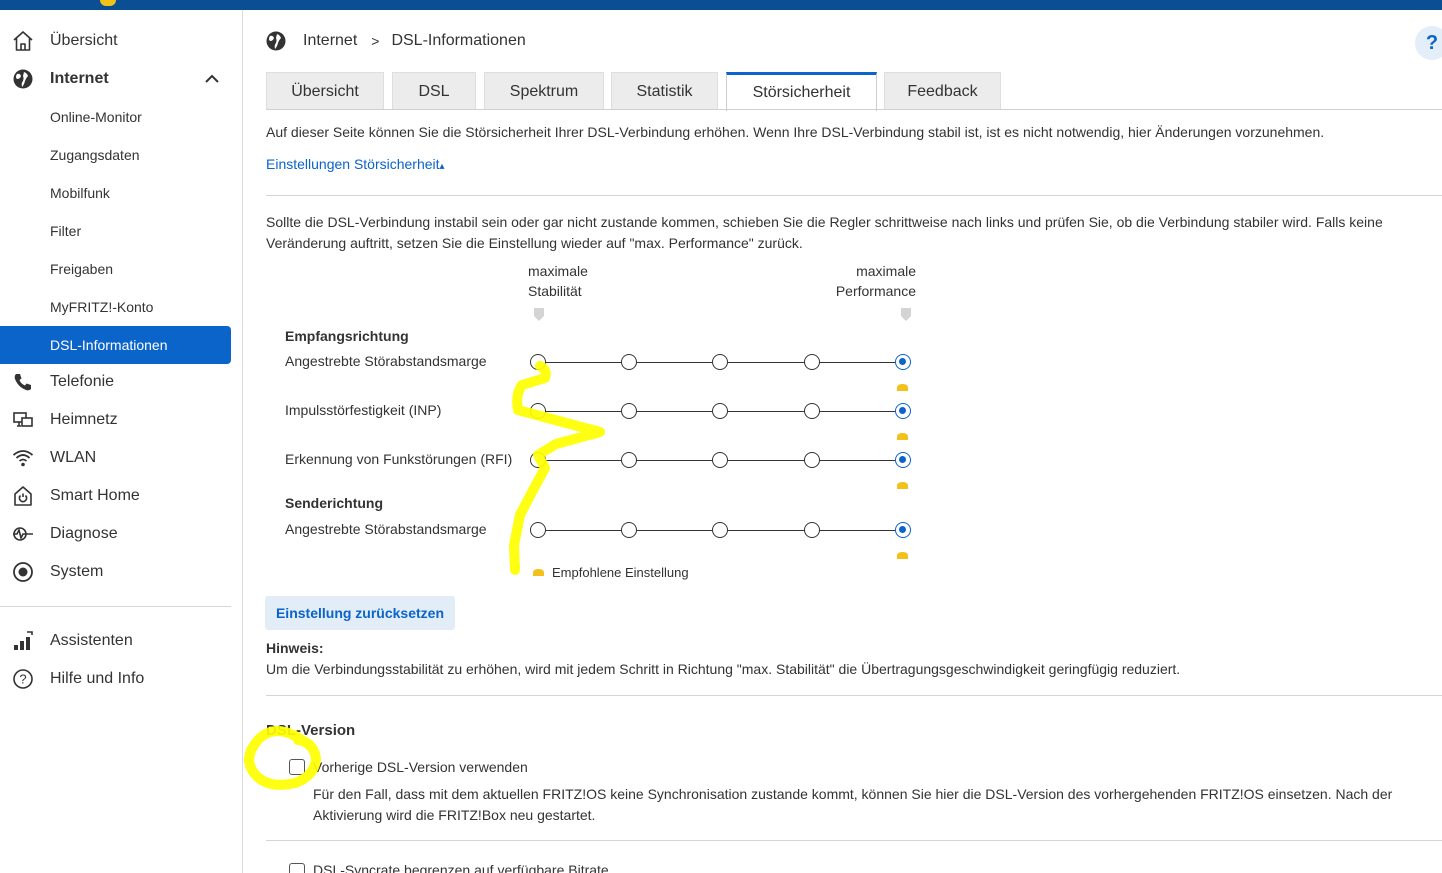 The width and height of the screenshot is (1442, 873). I want to click on sidebar-item-filter: Filter, so click(115, 231).